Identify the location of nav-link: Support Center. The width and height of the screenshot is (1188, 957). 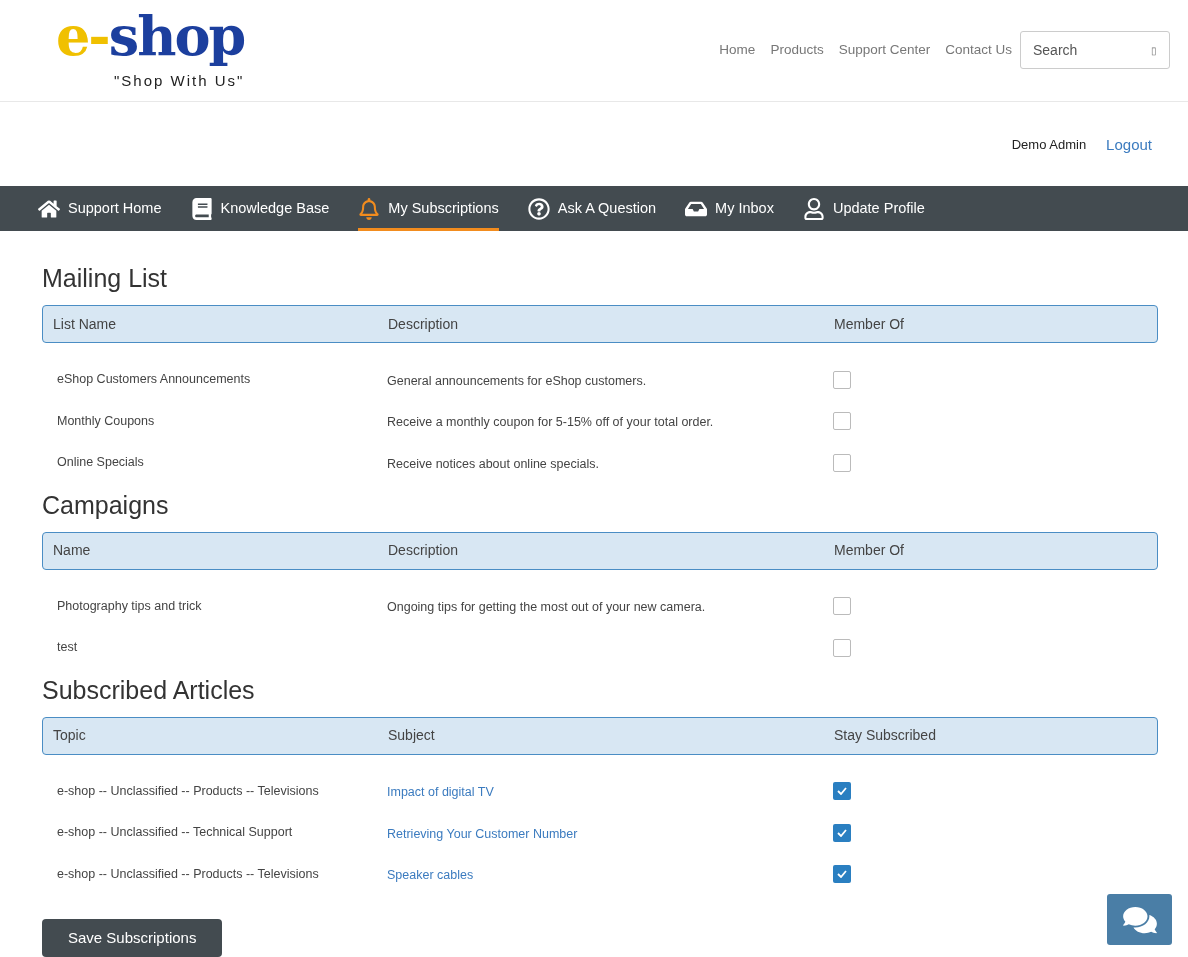
(884, 50).